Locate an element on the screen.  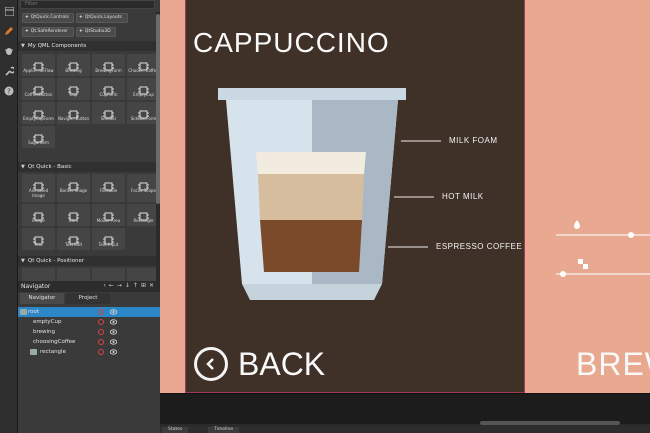
arrow-left-icon: ← is located at coordinates (113, 285).